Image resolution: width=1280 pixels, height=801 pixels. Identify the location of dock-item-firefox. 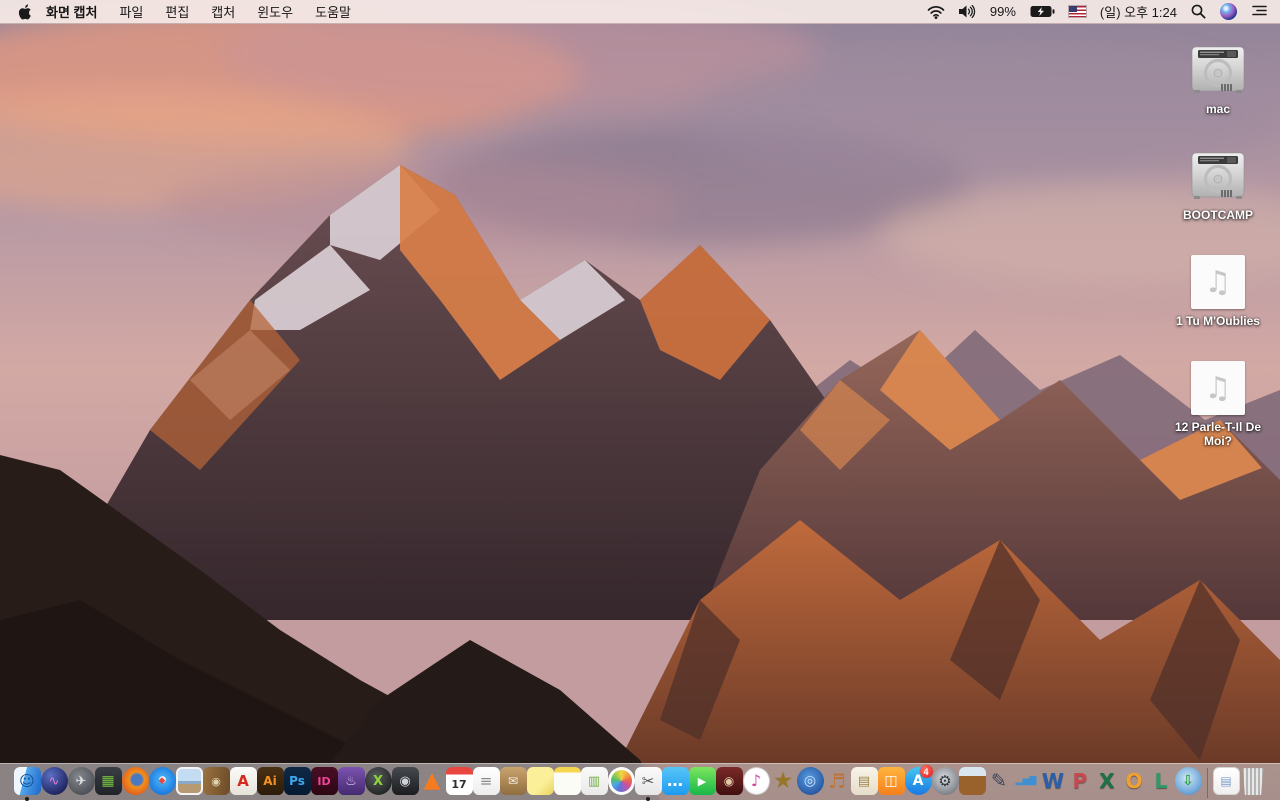
(135, 784).